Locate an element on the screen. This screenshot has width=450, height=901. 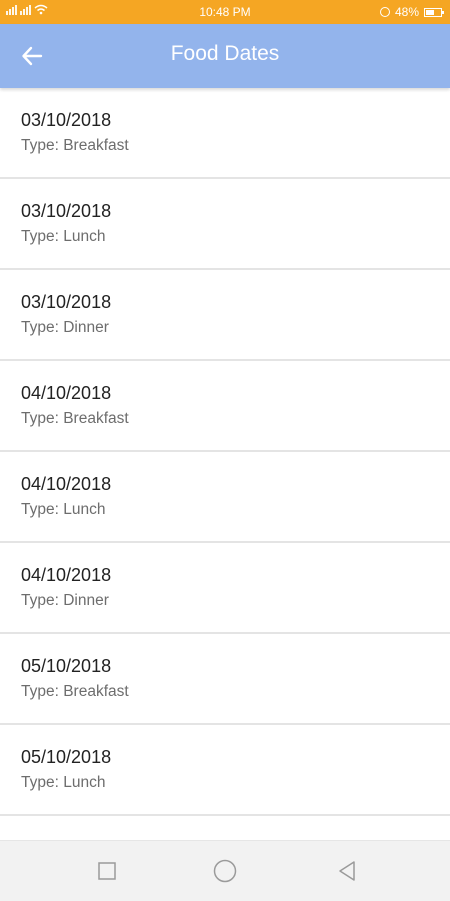
list-item: 03/10/2018 Type: Dinner is located at coordinates (225, 315).